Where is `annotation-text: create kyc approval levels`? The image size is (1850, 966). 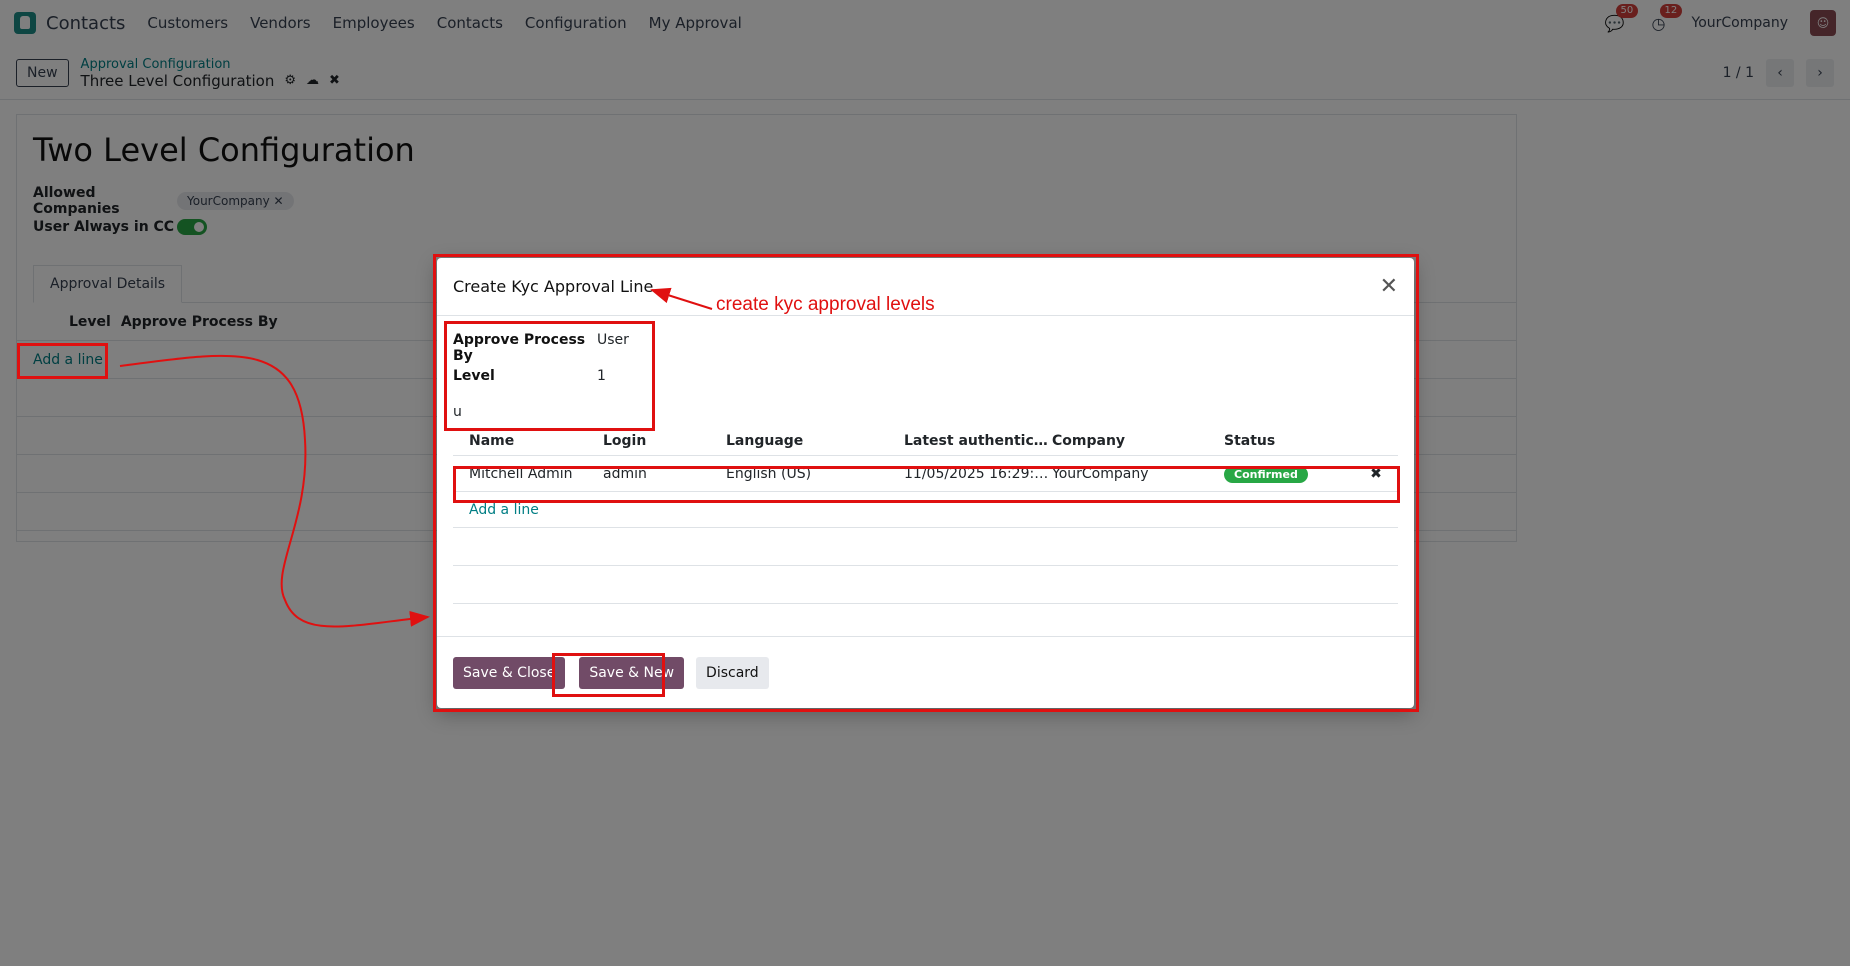
annotation-text: create kyc approval levels is located at coordinates (825, 304).